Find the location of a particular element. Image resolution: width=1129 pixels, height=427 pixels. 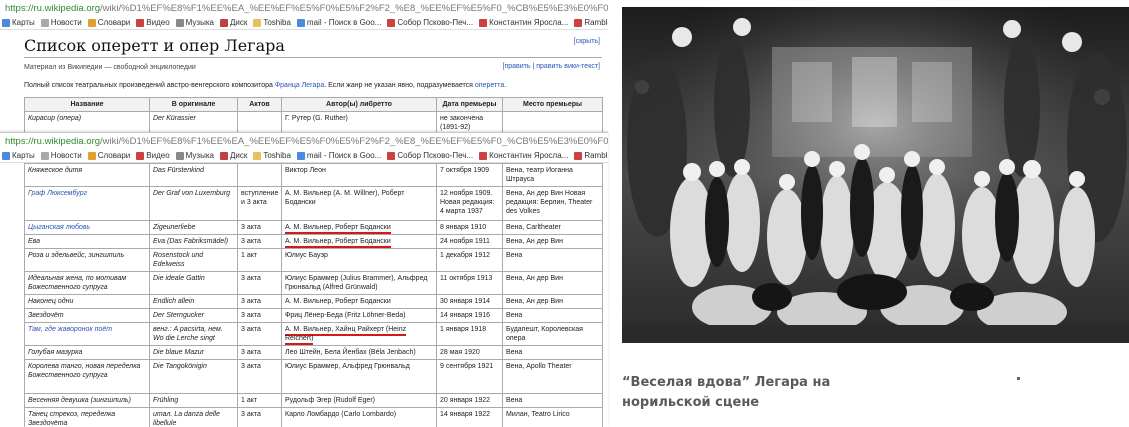

folder-icon is located at coordinates (257, 22).